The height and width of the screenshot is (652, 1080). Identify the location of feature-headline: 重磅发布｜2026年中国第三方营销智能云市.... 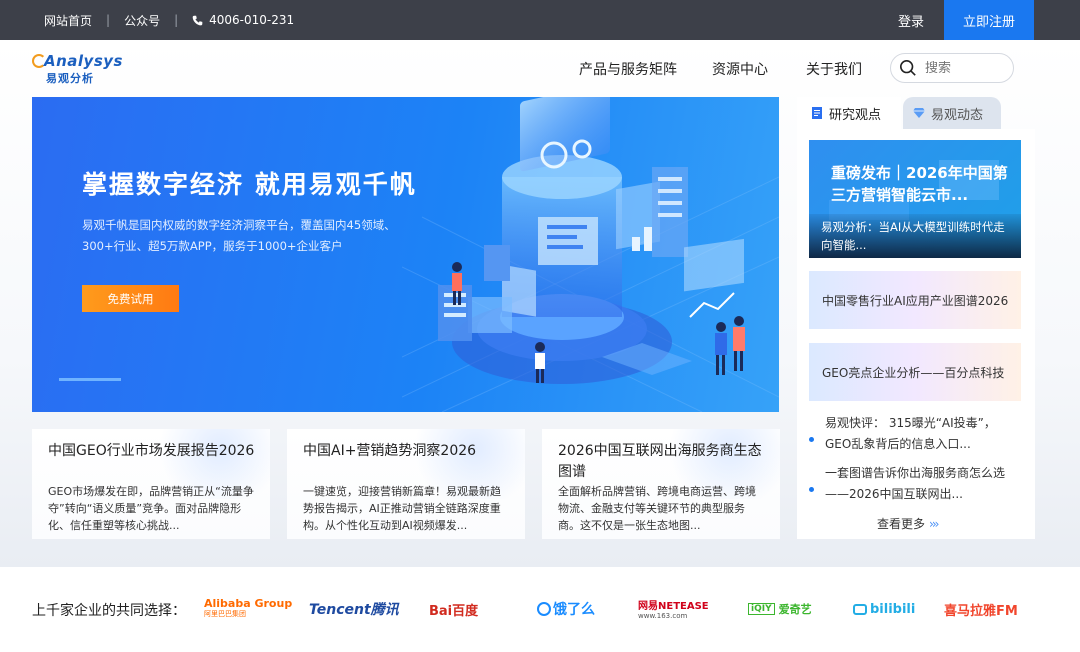
(919, 184).